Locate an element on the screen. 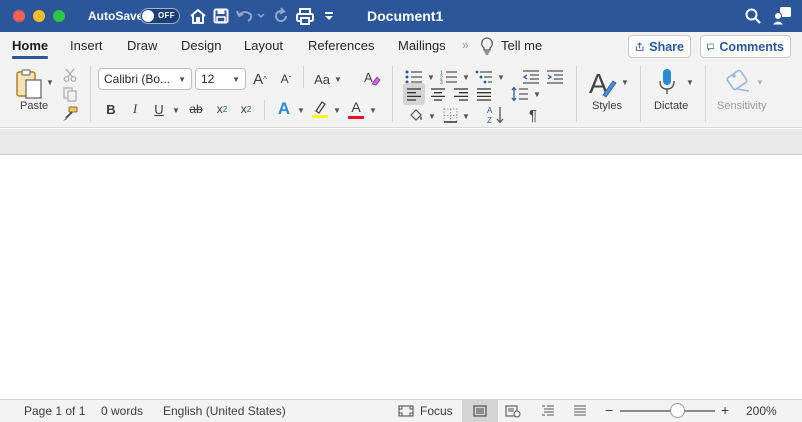  language-indicator: English (United States) is located at coordinates (224, 411).